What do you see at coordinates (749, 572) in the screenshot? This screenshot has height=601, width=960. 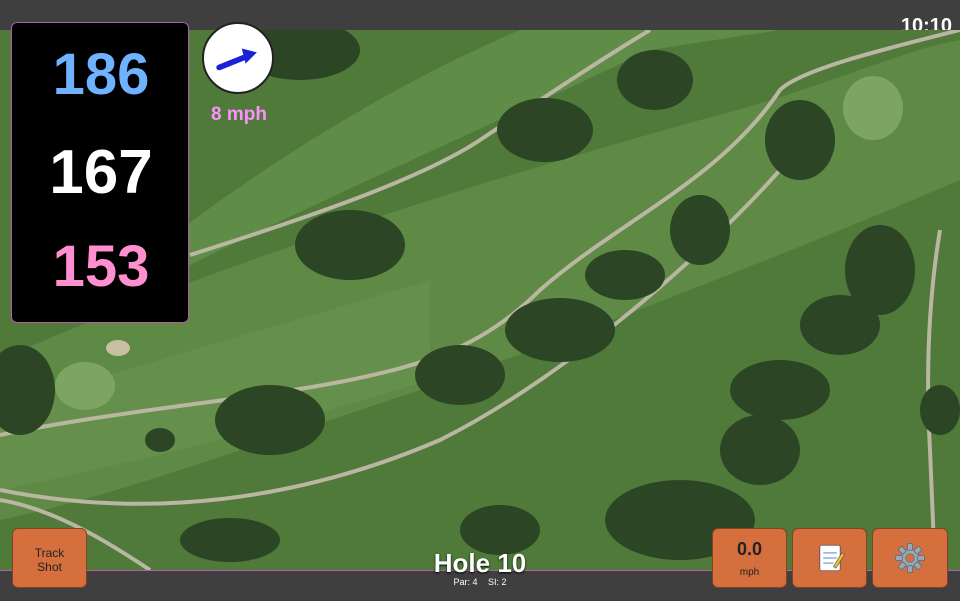 I see `speed-unit: mph` at bounding box center [749, 572].